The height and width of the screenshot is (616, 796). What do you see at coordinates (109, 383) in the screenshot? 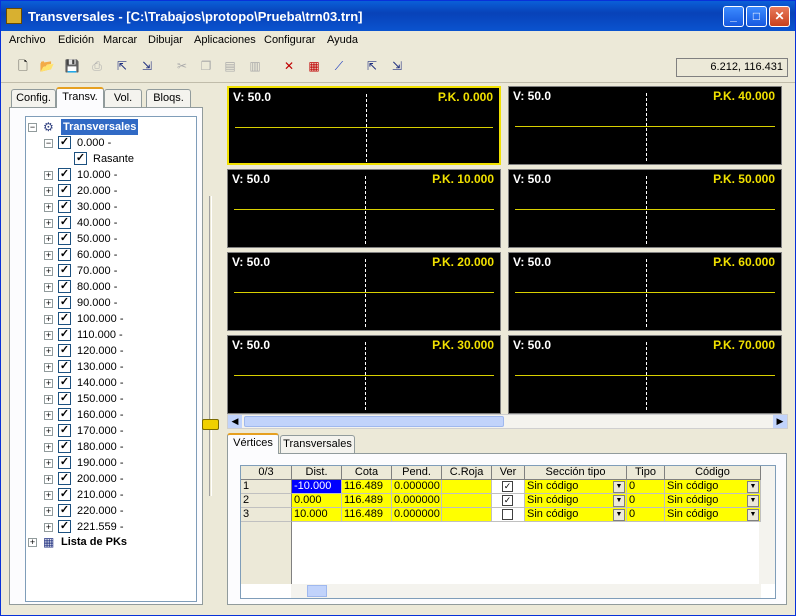
I see `tree-item: + ✓ 140.000 -` at bounding box center [109, 383].